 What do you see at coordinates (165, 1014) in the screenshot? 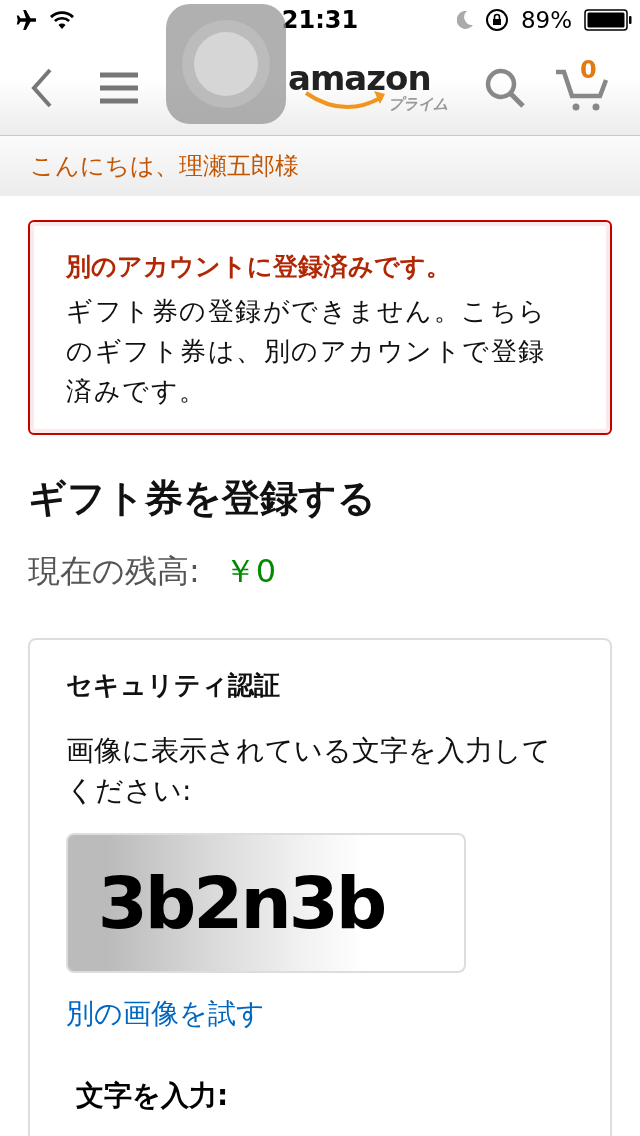
I see `retry-image-link: 別の画像を試す` at bounding box center [165, 1014].